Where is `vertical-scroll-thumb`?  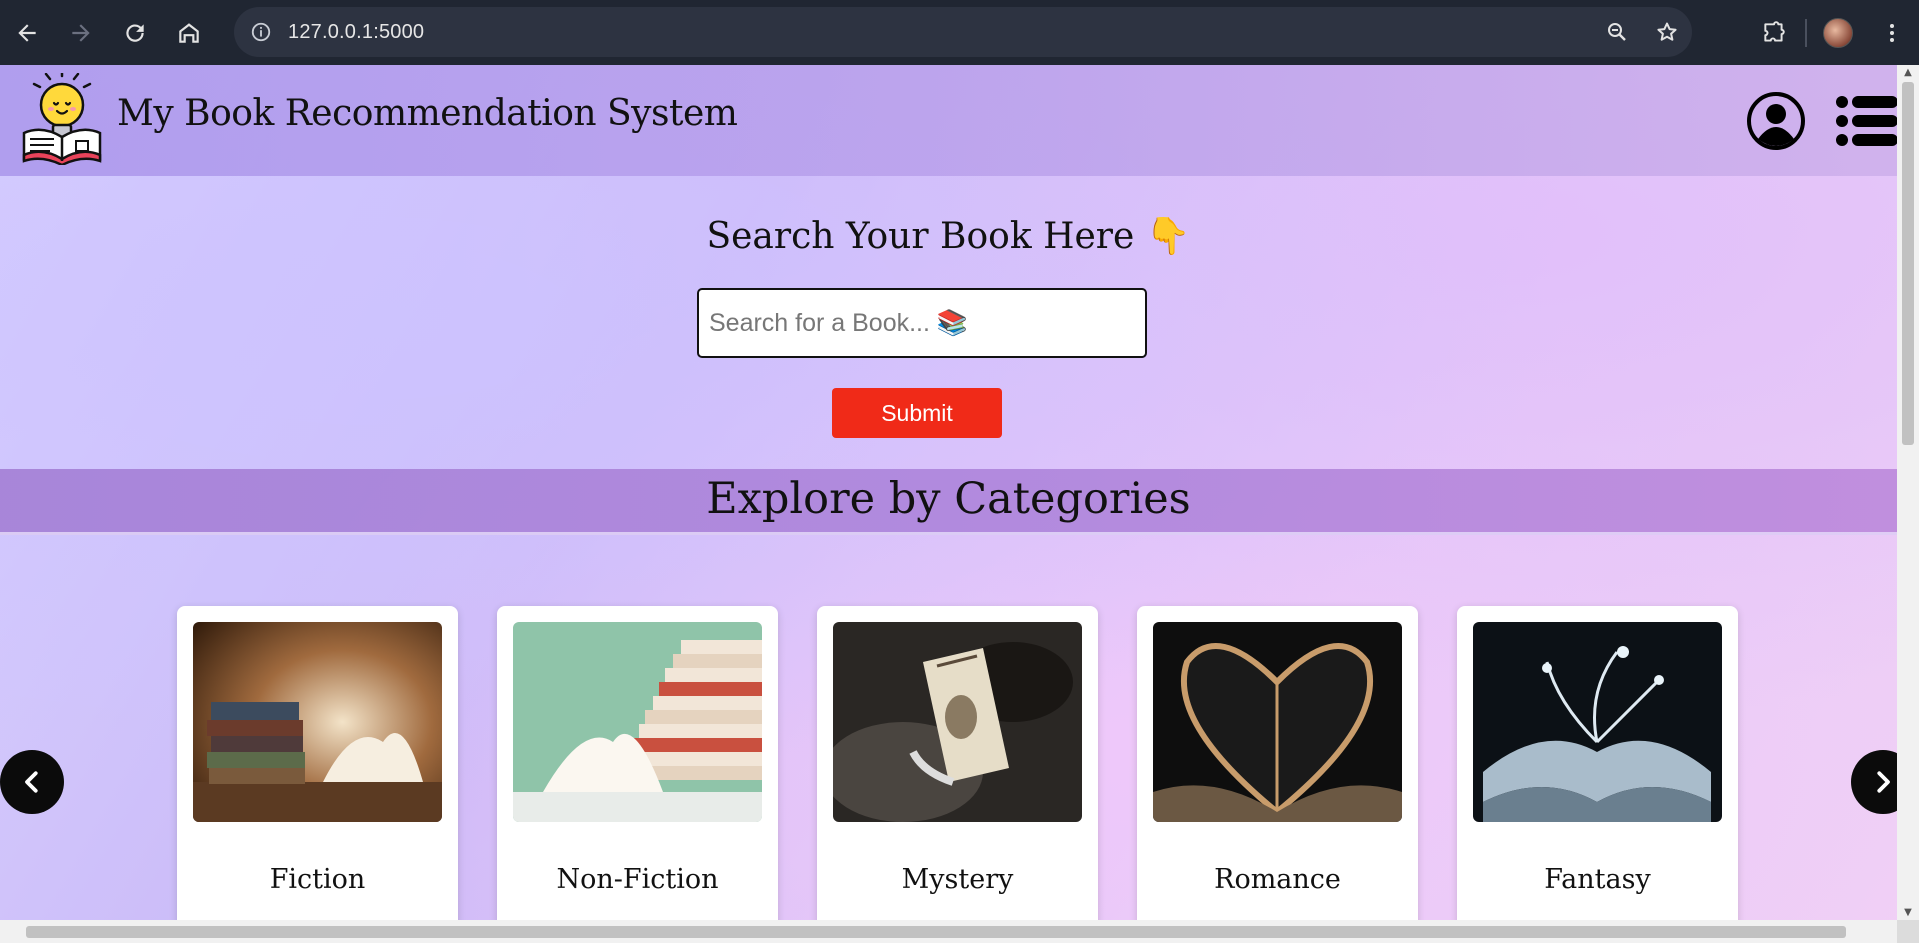 vertical-scroll-thumb is located at coordinates (1908, 263).